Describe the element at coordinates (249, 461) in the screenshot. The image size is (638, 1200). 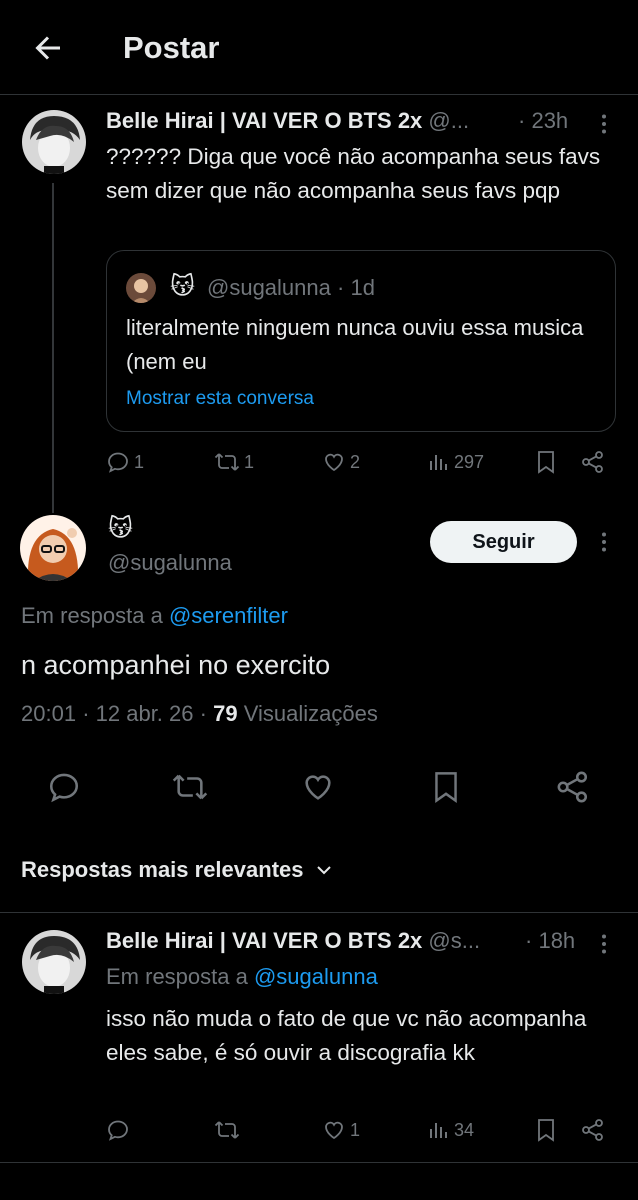
I see `repost-count: 1` at that location.